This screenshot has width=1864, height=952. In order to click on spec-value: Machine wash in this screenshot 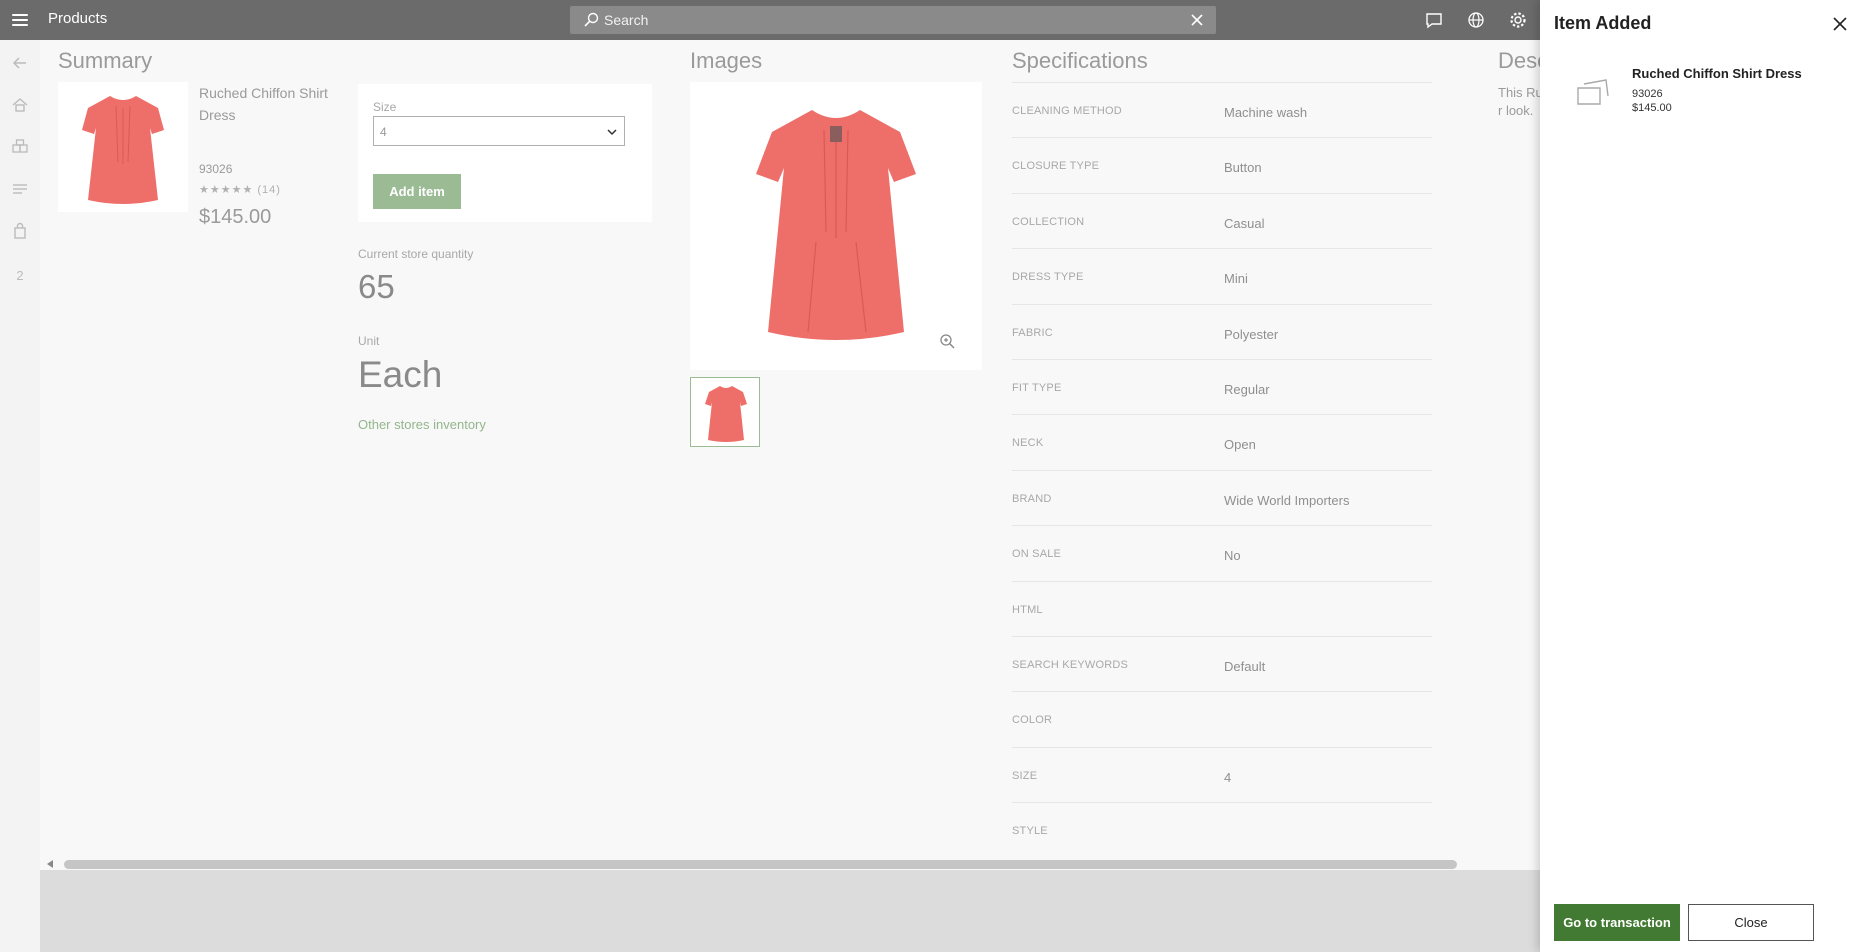, I will do `click(1266, 112)`.